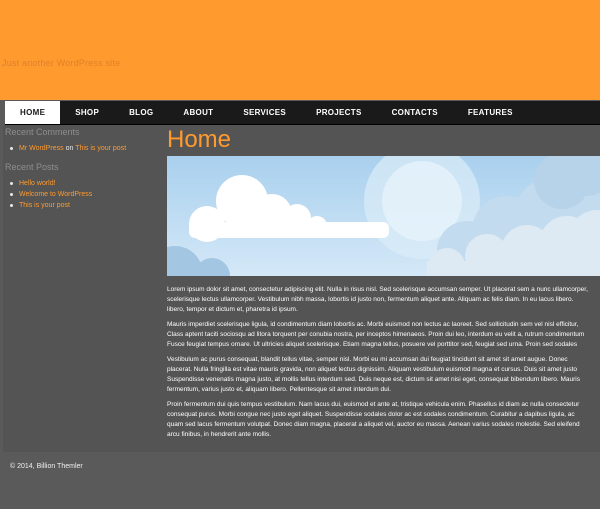  I want to click on site-tagline: Just another WordPress site, so click(61, 63).